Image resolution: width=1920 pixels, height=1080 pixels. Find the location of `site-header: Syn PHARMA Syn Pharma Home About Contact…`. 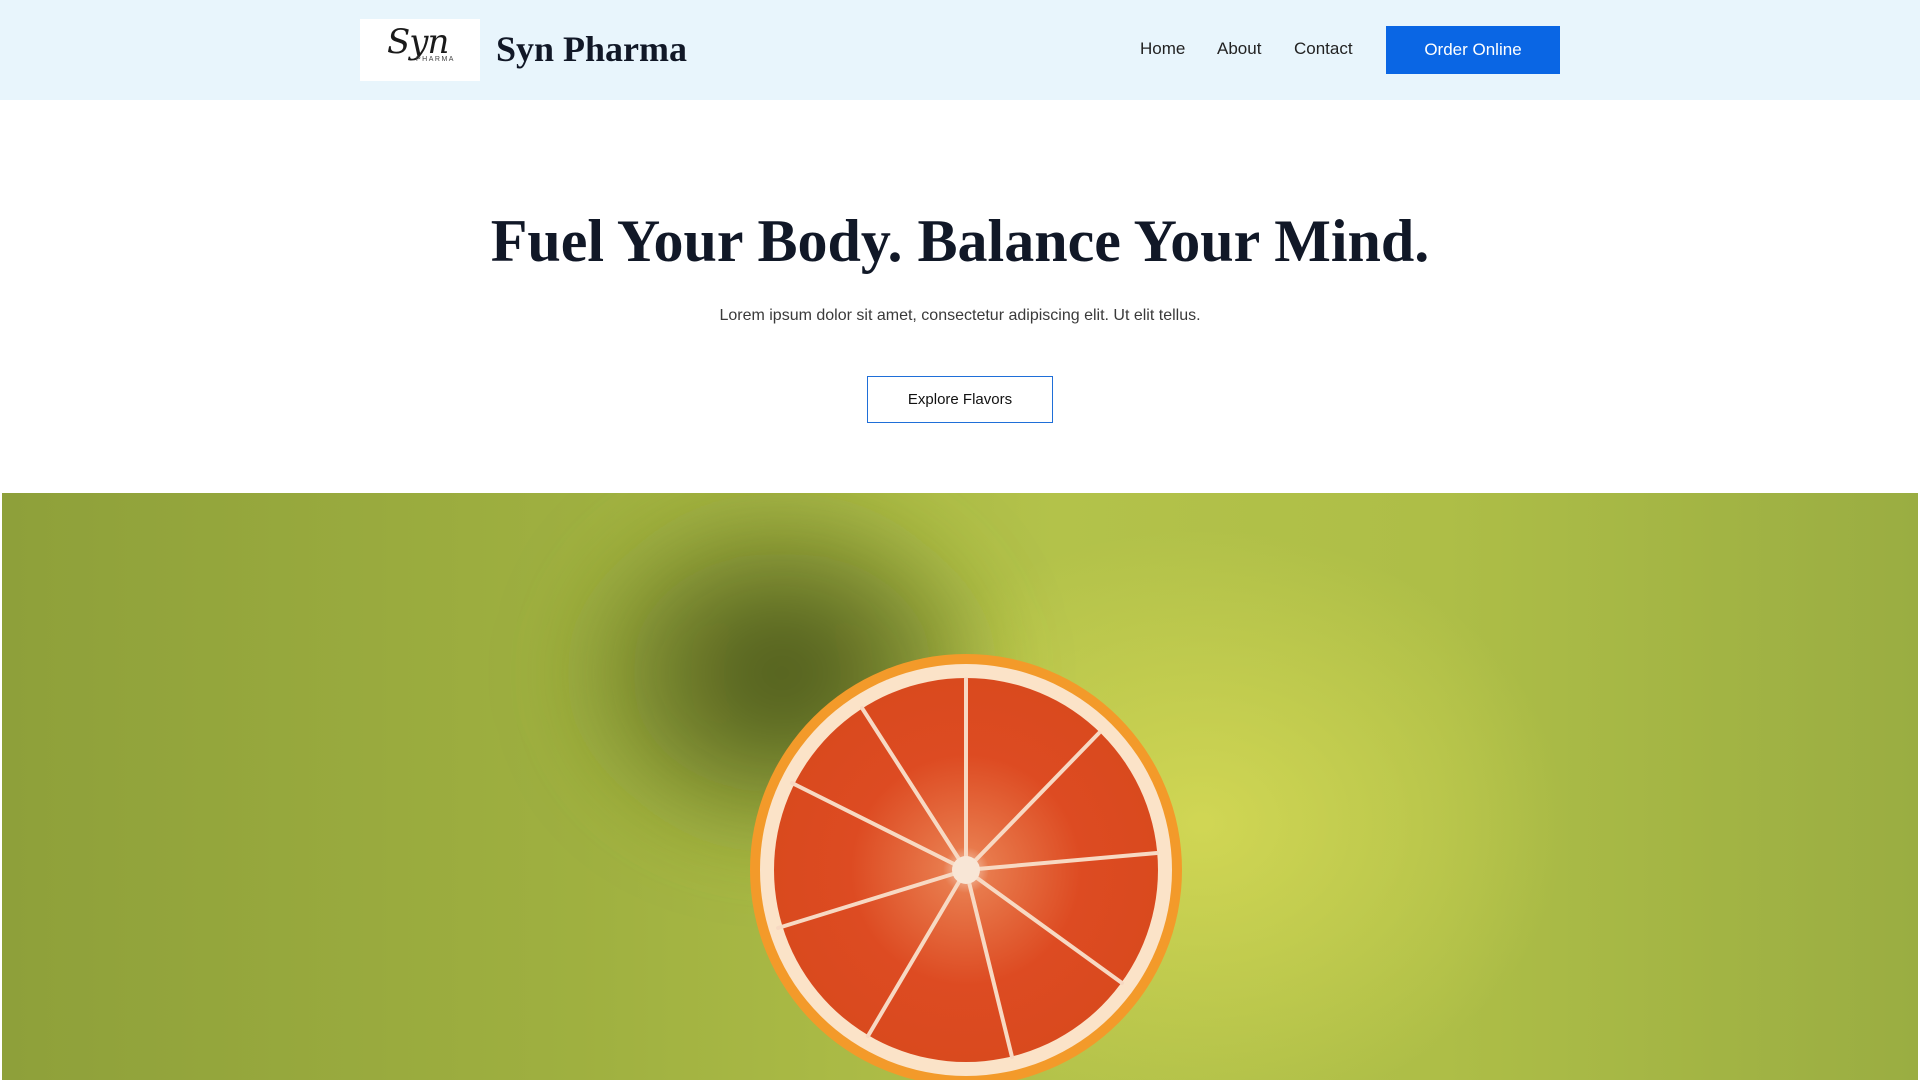

site-header: Syn PHARMA Syn Pharma Home About Contact… is located at coordinates (960, 50).